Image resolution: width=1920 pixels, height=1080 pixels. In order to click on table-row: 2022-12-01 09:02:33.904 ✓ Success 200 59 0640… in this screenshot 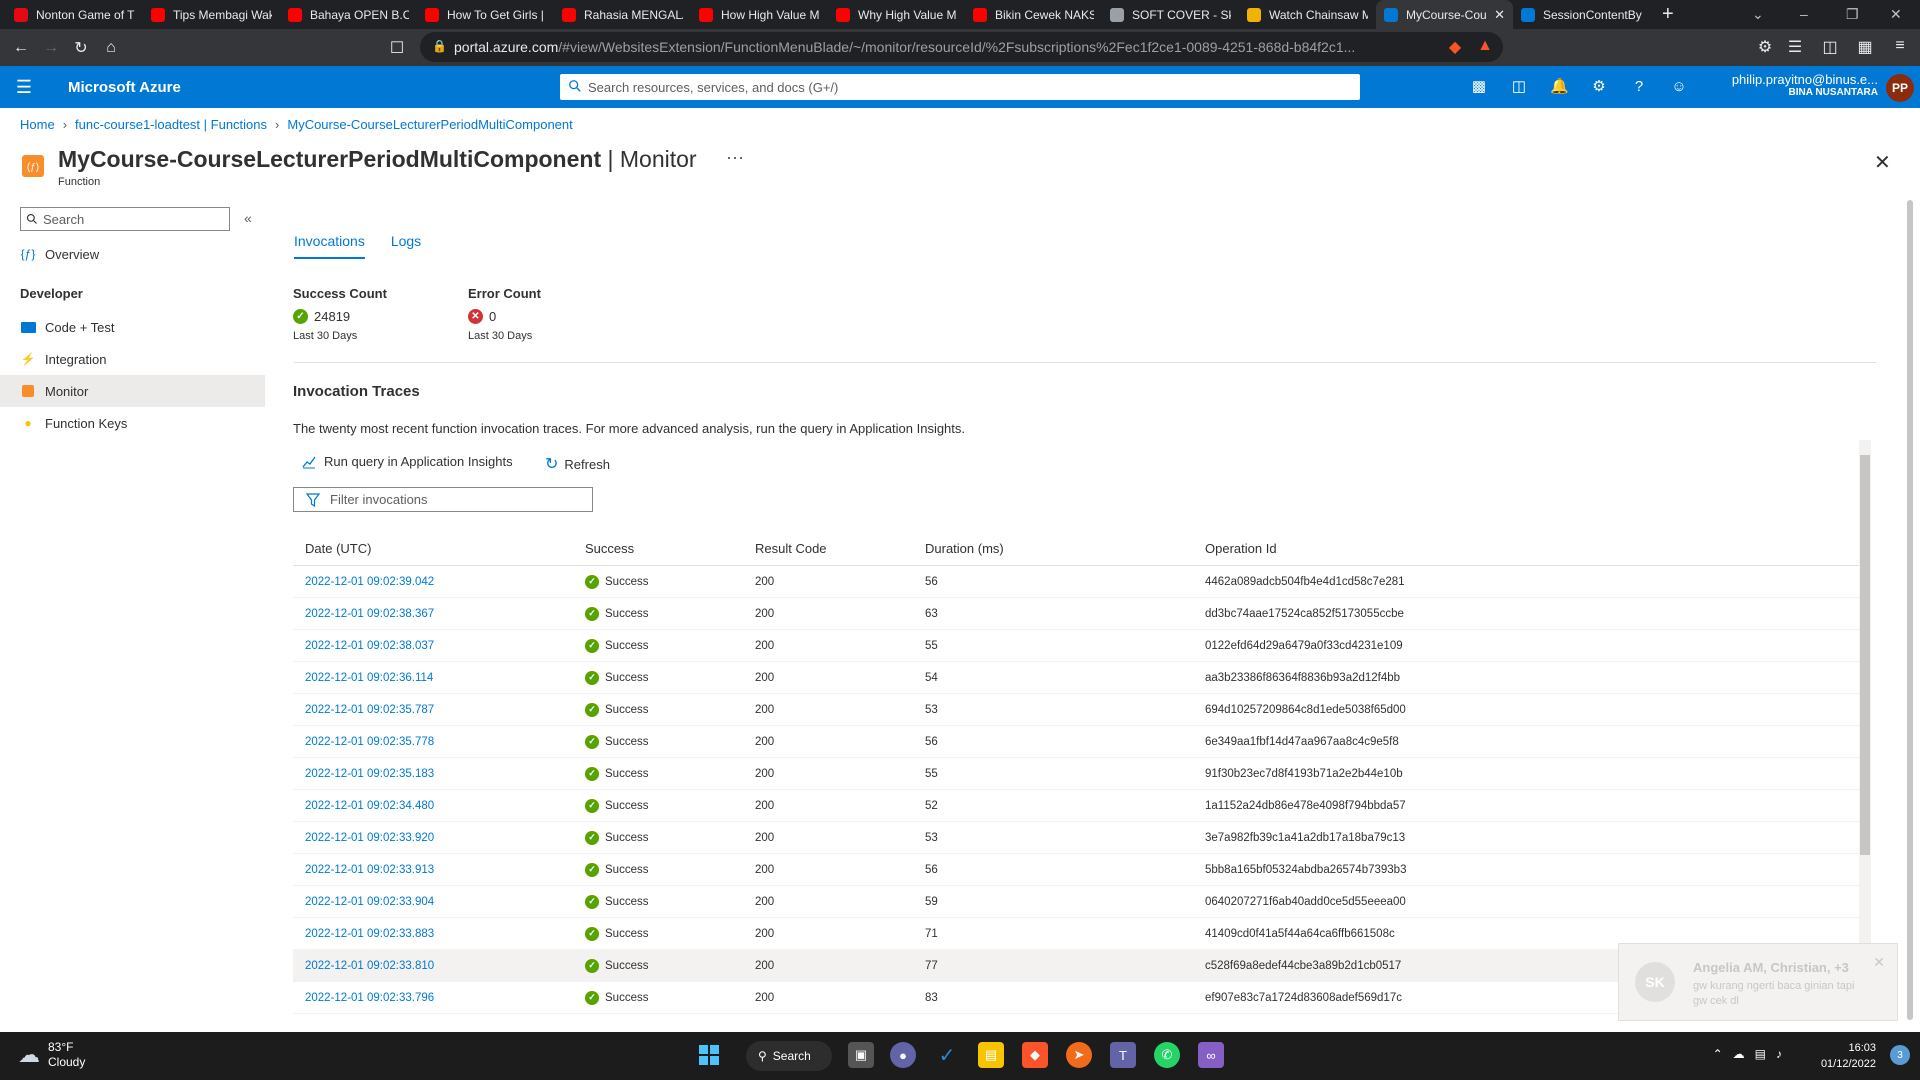, I will do `click(1076, 902)`.